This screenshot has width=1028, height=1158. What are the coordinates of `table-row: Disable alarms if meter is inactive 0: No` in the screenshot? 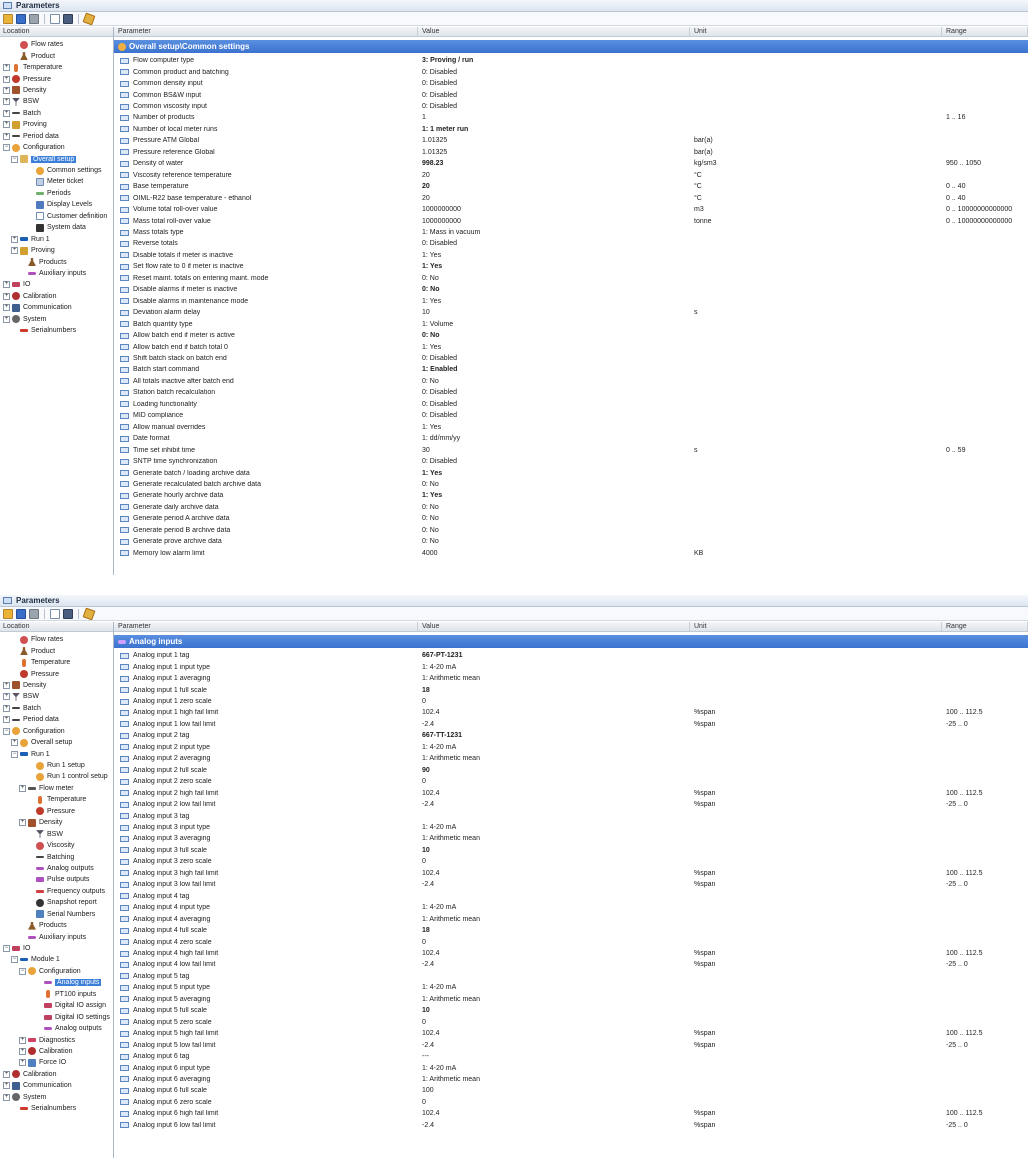 It's located at (571, 289).